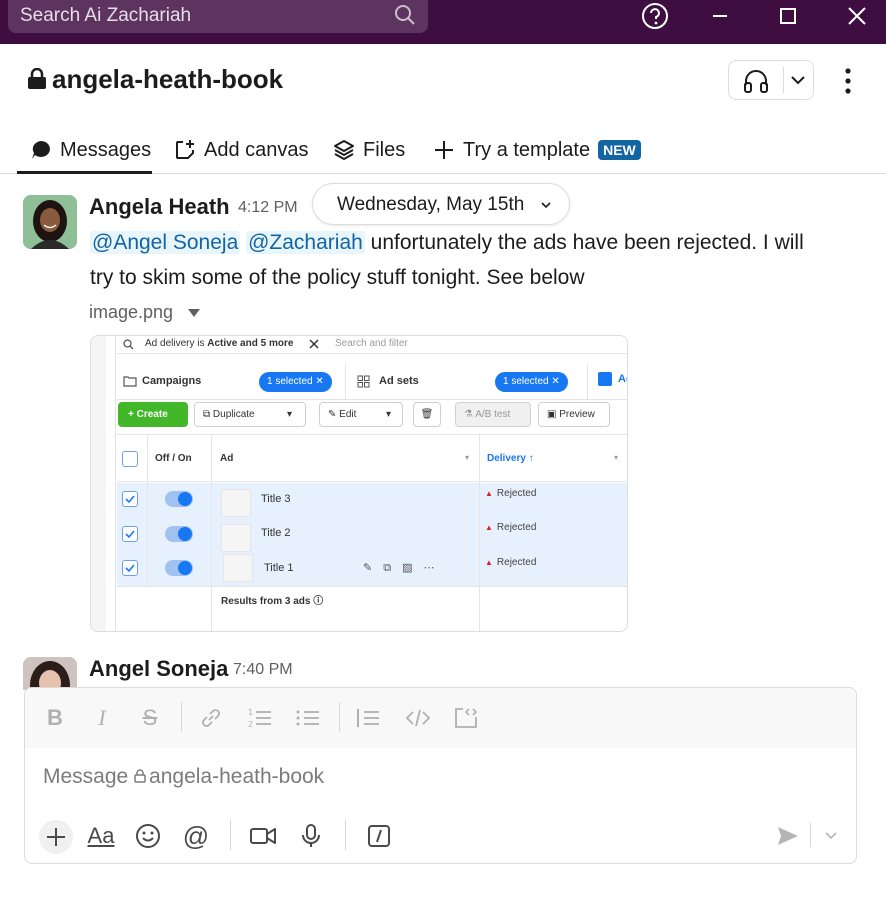 Image resolution: width=886 pixels, height=897 pixels. I want to click on text-format-icon: Aa, so click(101, 836).